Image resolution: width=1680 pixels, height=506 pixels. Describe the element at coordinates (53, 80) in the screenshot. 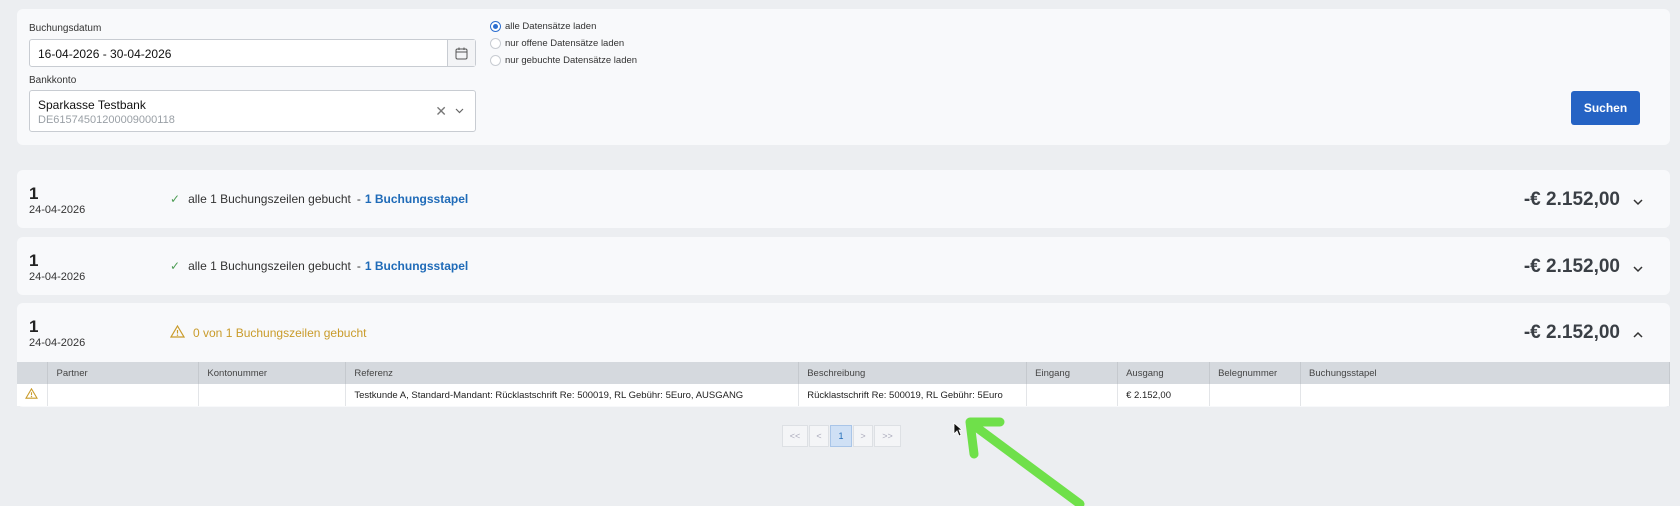

I see `bank-account-label: Bankkonto` at that location.